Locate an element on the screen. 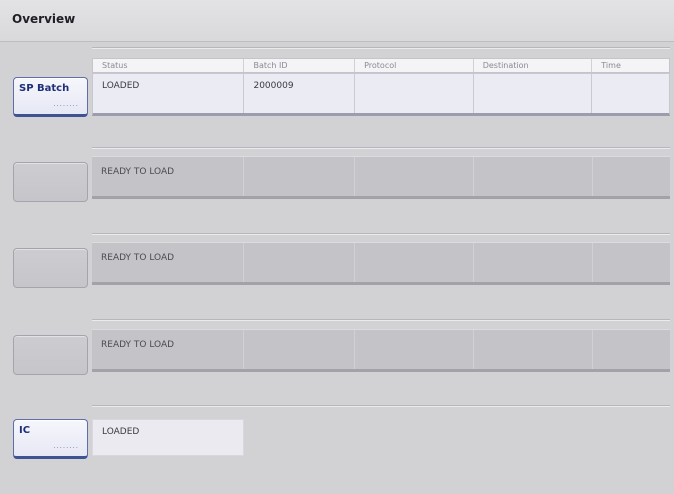  ic-status: LOADED is located at coordinates (168, 437).